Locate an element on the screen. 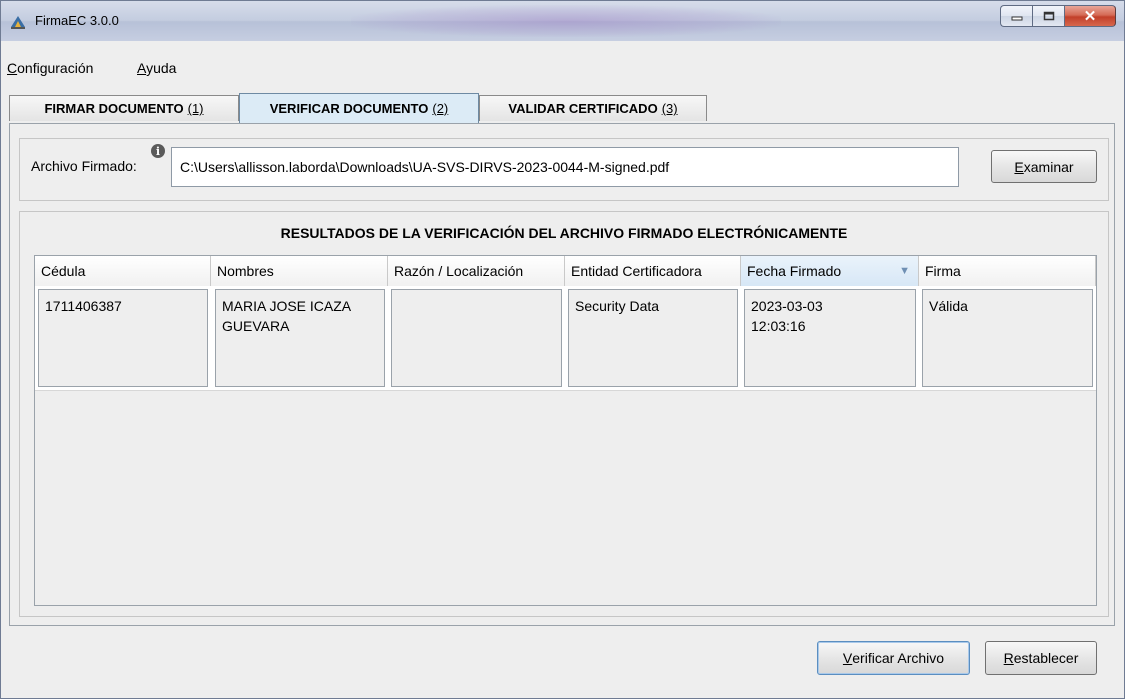 This screenshot has height=699, width=1125. cell-cedula: 1711406387 is located at coordinates (123, 338).